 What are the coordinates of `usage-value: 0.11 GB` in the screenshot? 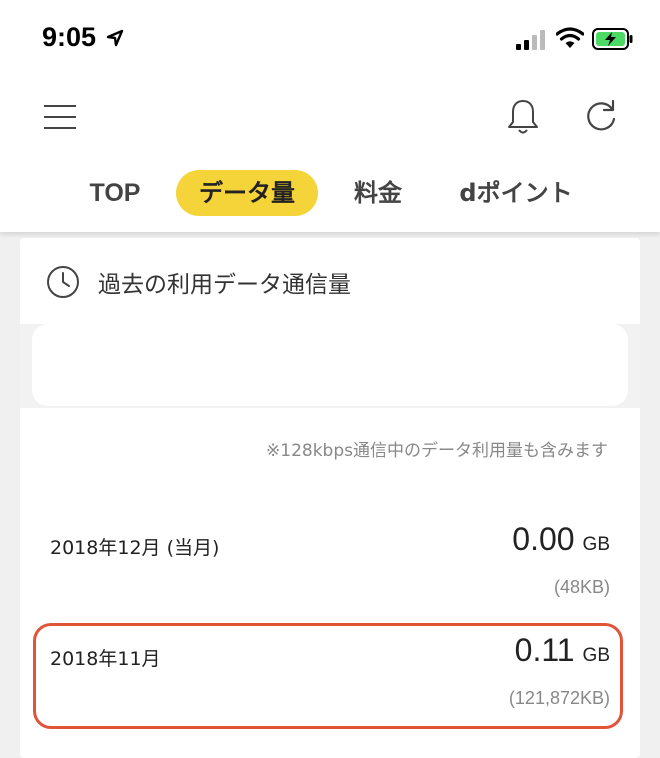 It's located at (562, 650).